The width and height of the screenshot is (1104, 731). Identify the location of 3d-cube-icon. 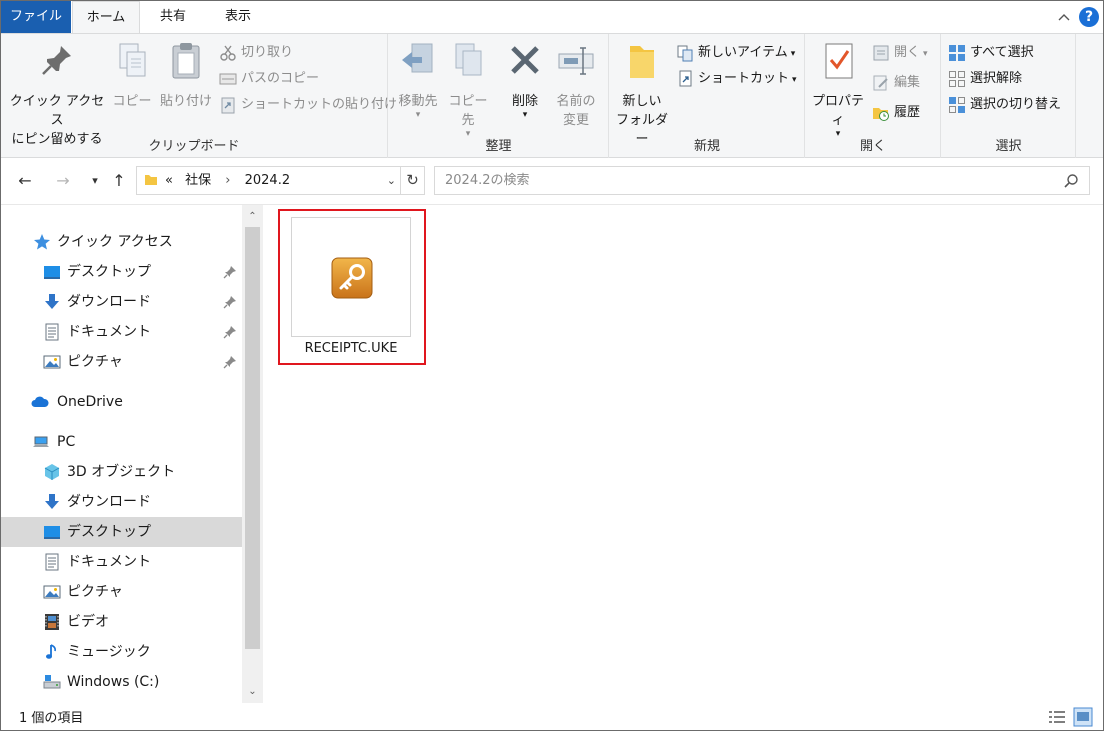
(52, 472).